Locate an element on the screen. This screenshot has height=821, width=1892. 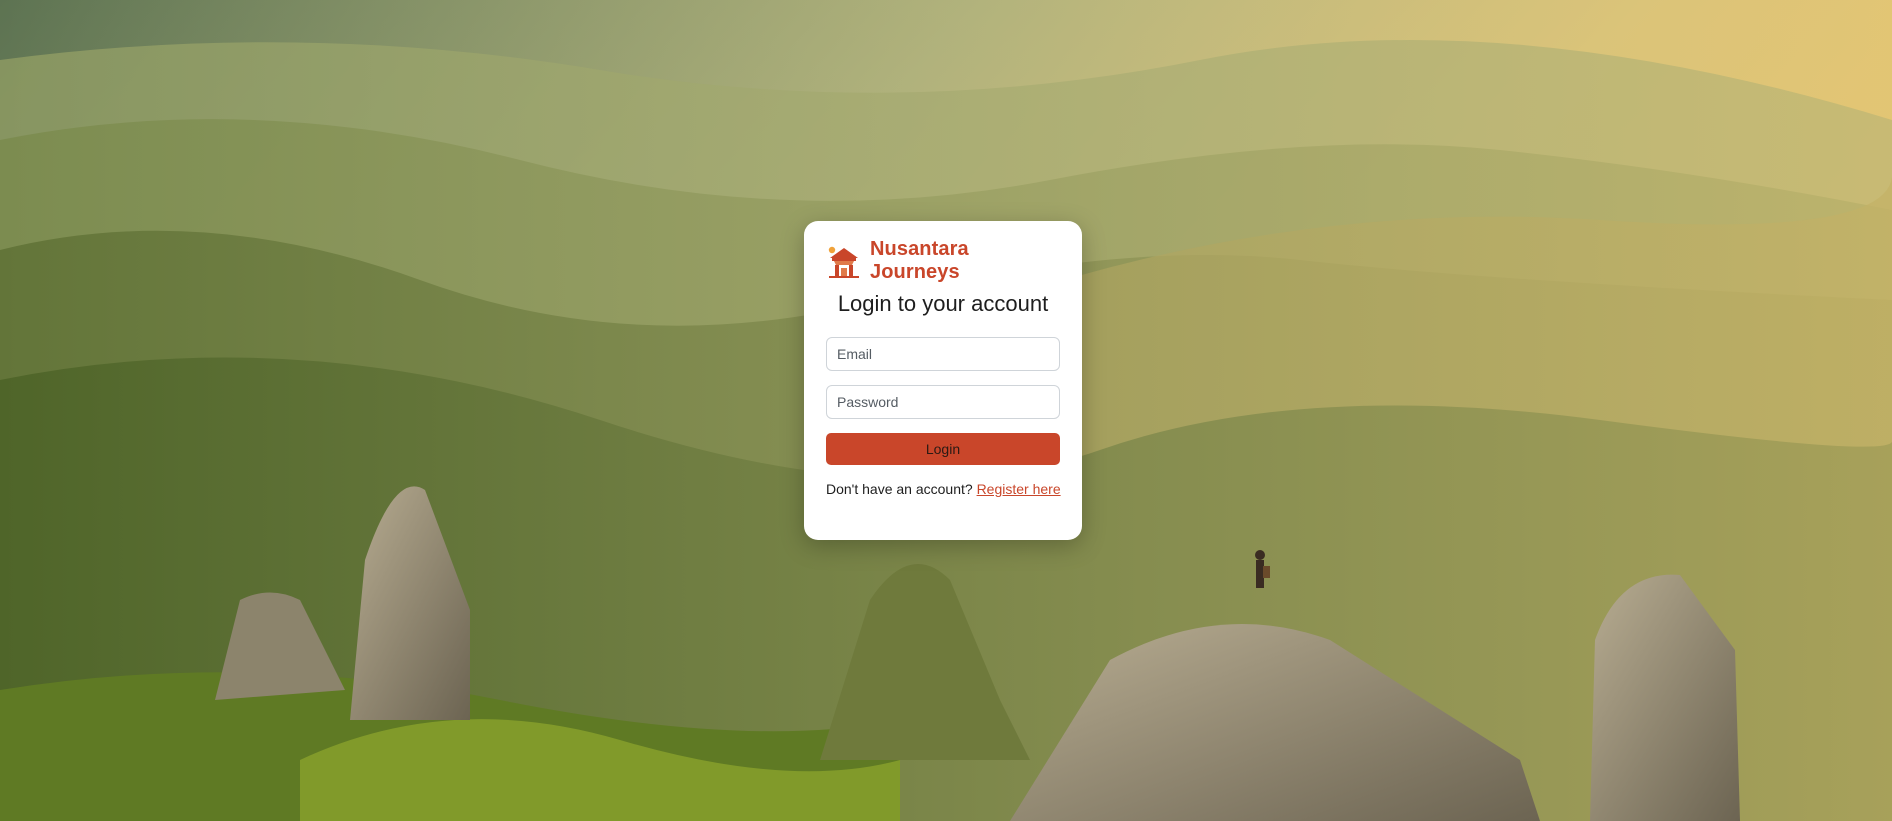
brand-header: Nusantara Journeys is located at coordinates (943, 260).